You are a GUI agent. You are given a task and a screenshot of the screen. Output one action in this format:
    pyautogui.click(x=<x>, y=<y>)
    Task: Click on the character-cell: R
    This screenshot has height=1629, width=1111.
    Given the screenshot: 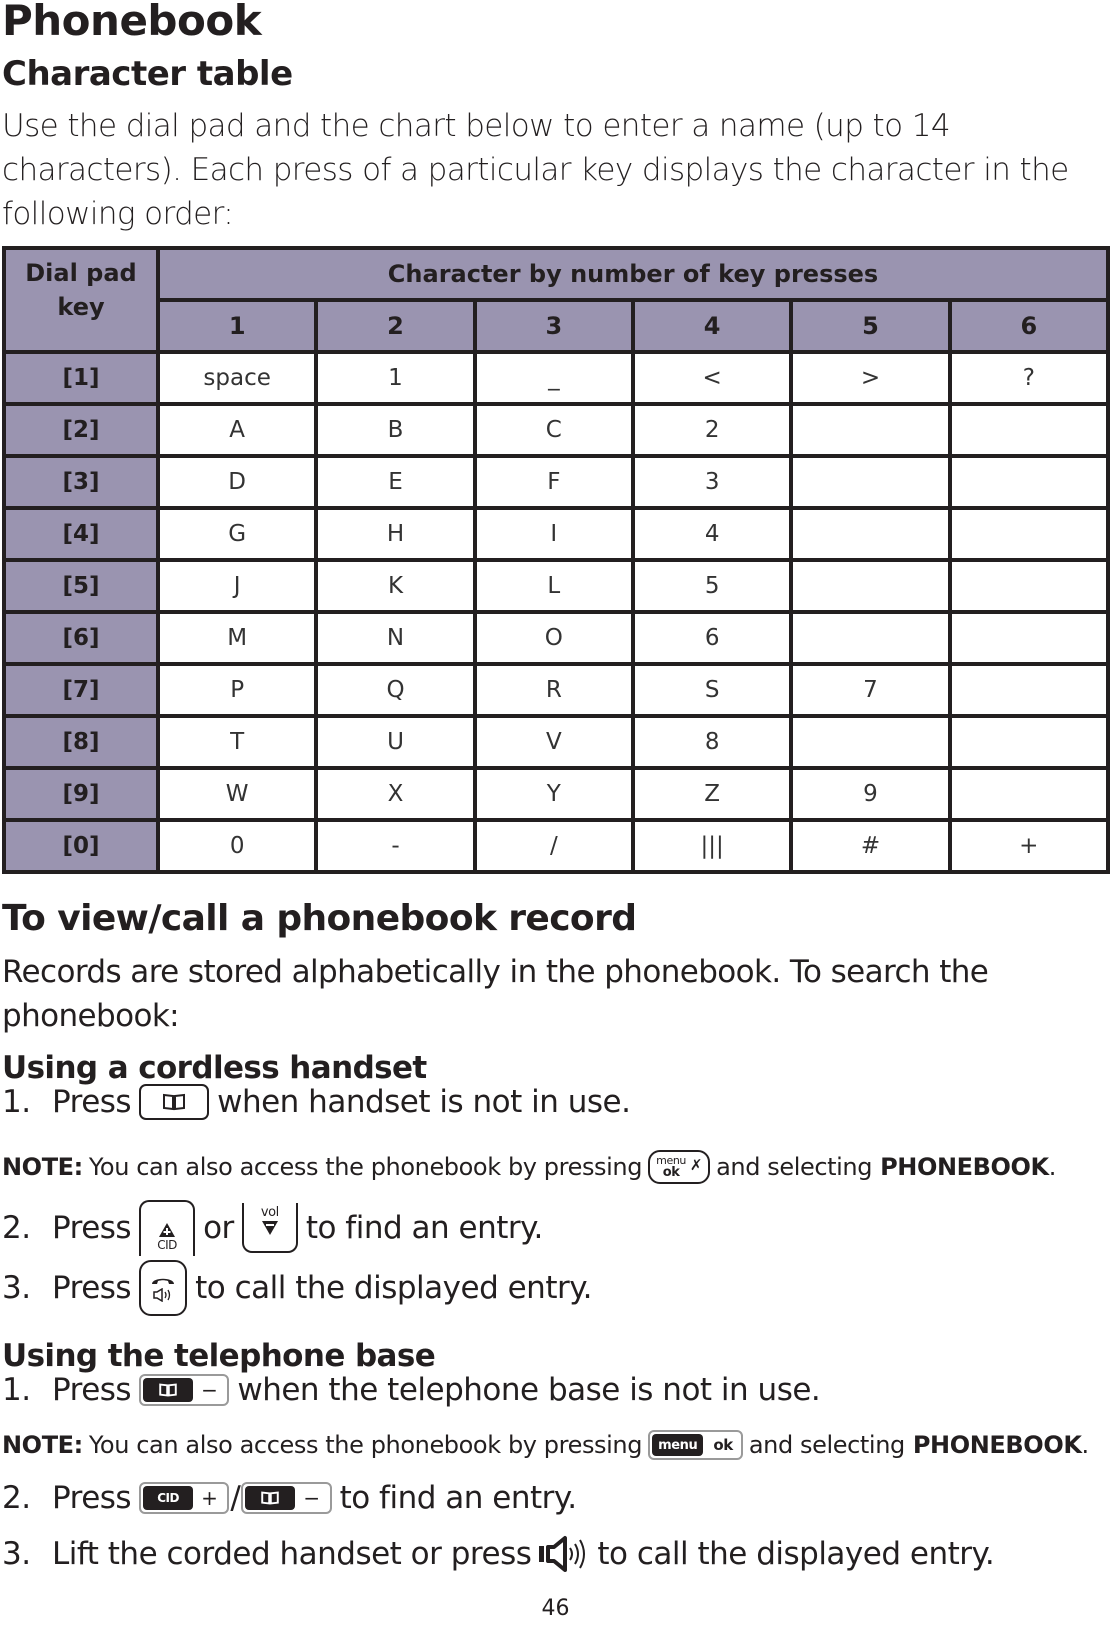 What is the action you would take?
    pyautogui.click(x=553, y=690)
    